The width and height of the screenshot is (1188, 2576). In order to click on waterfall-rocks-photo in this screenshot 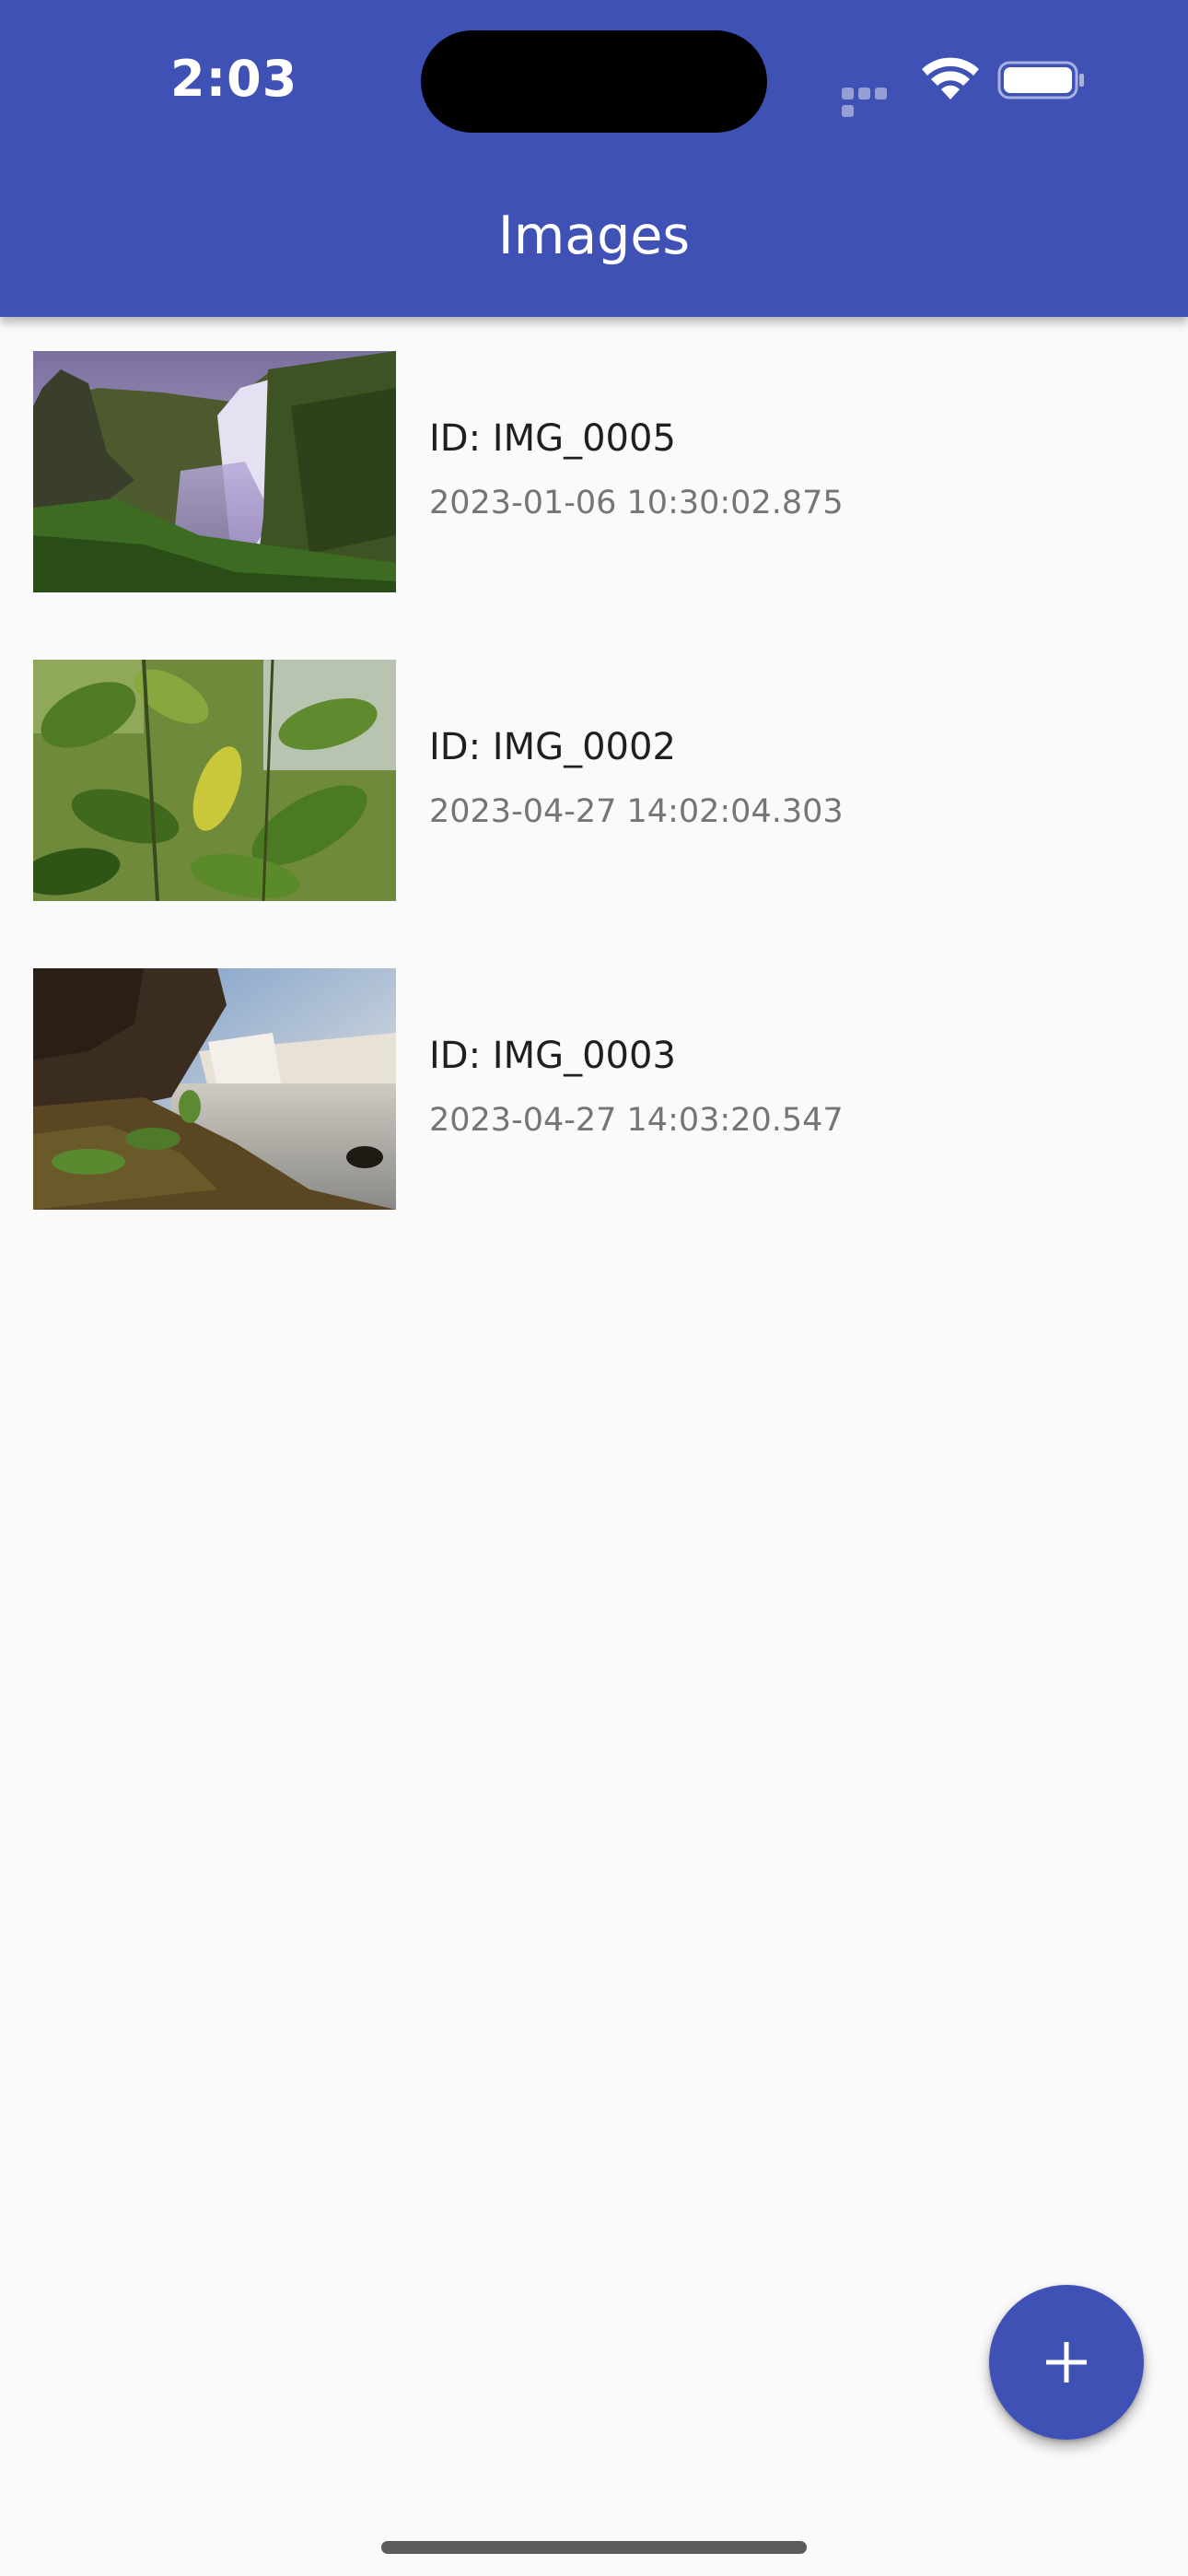, I will do `click(214, 1089)`.